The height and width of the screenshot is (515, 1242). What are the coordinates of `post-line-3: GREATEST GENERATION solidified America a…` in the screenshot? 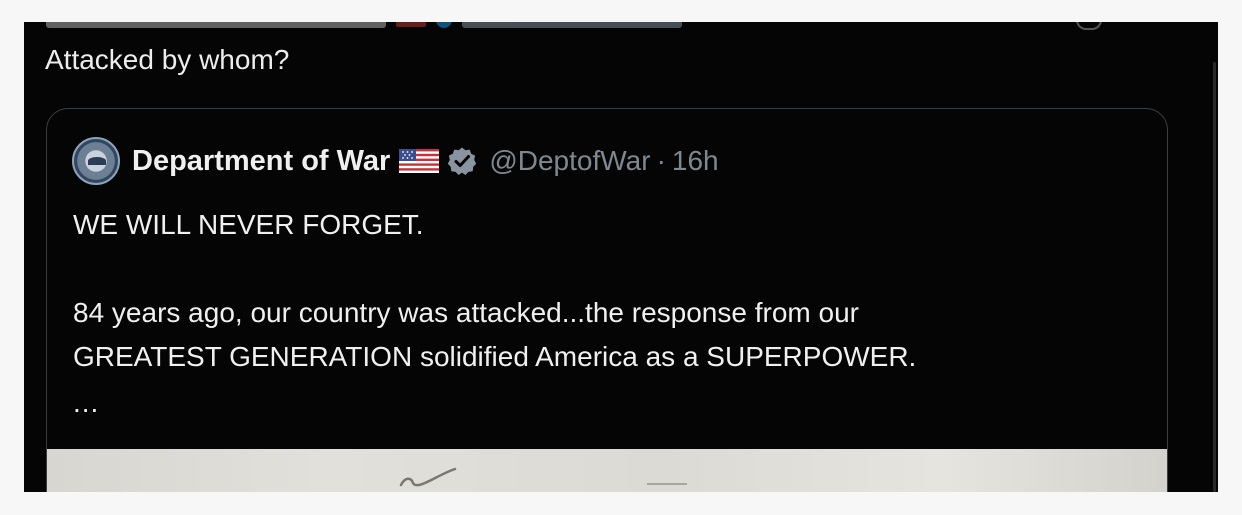 It's located at (495, 356).